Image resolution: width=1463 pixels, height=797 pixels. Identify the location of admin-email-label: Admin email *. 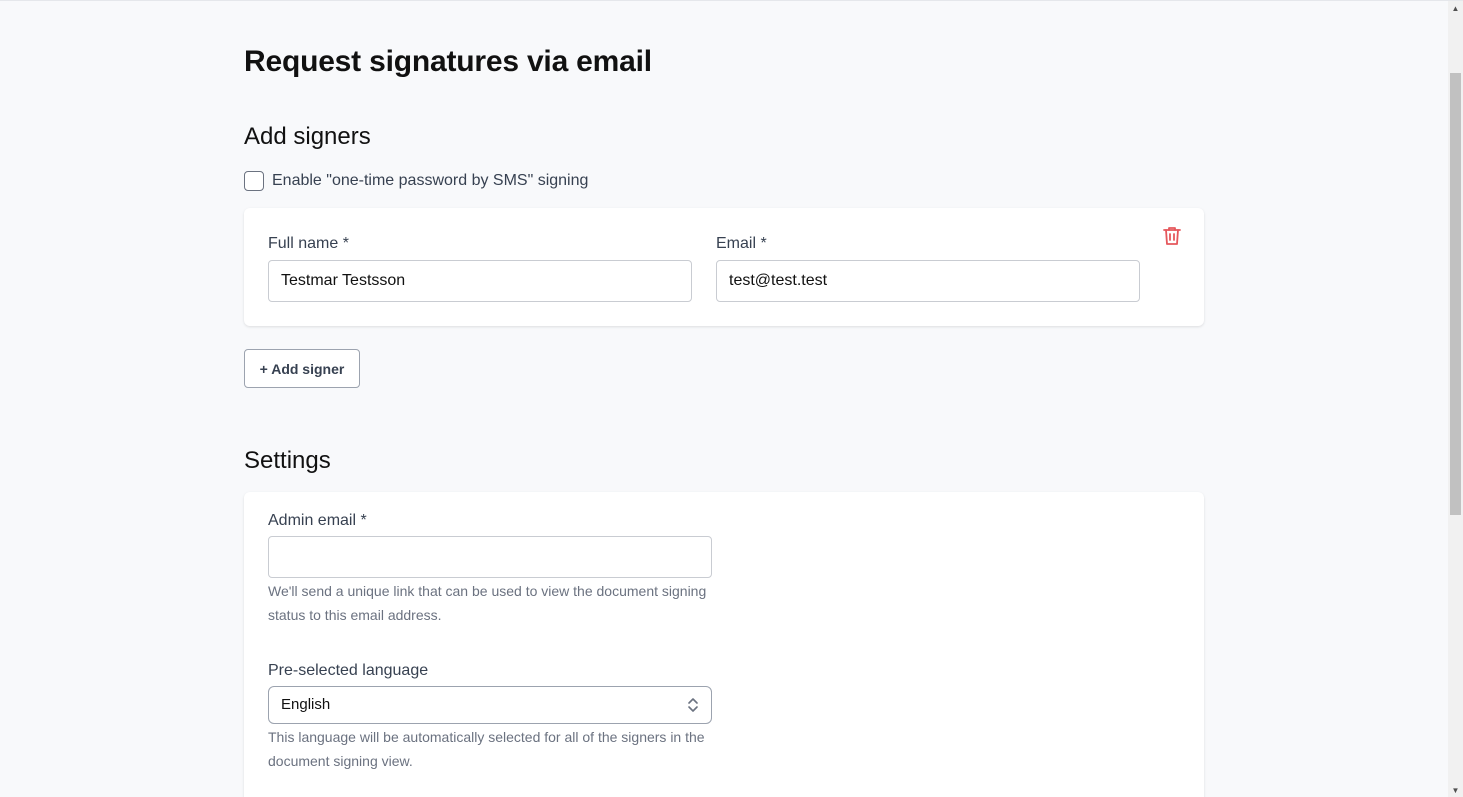
(317, 520).